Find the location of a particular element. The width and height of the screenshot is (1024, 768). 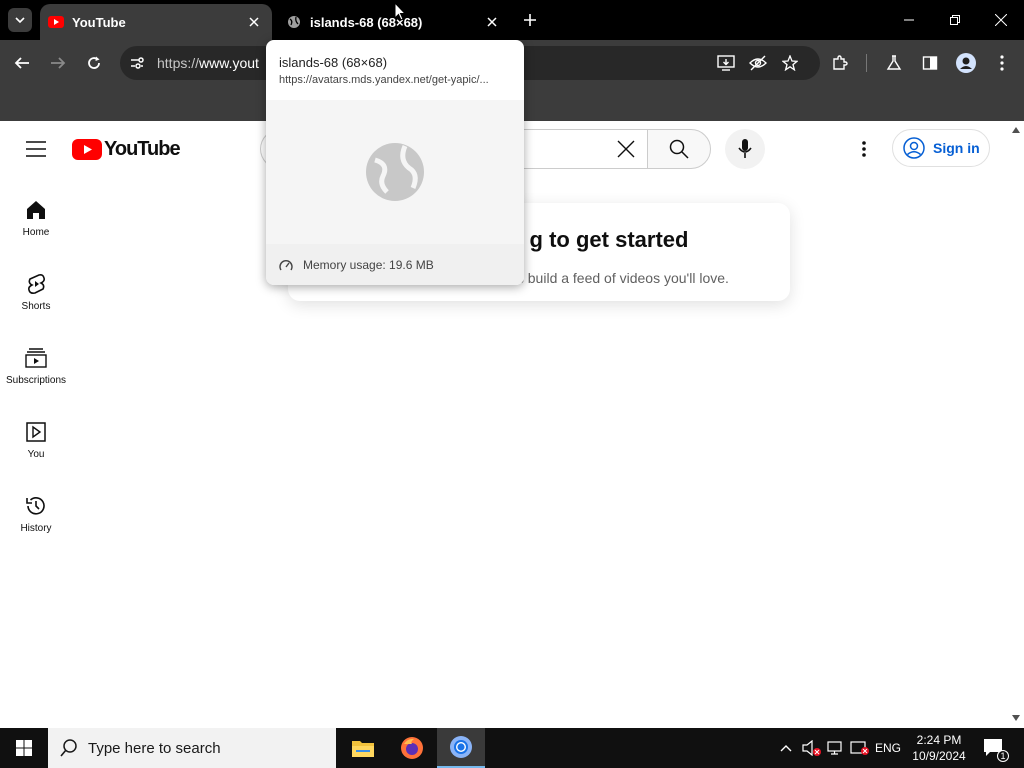

profile-button is located at coordinates (966, 63).